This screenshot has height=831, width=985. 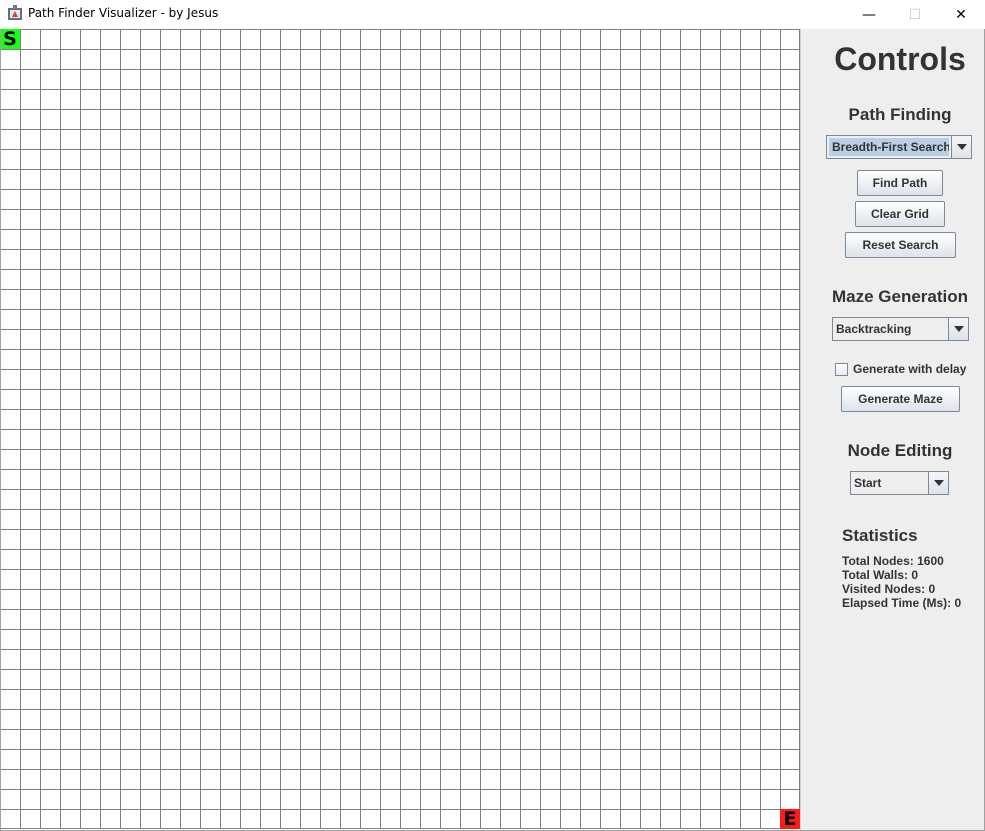 What do you see at coordinates (900, 296) in the screenshot?
I see `maze-generation-title: Maze Generation` at bounding box center [900, 296].